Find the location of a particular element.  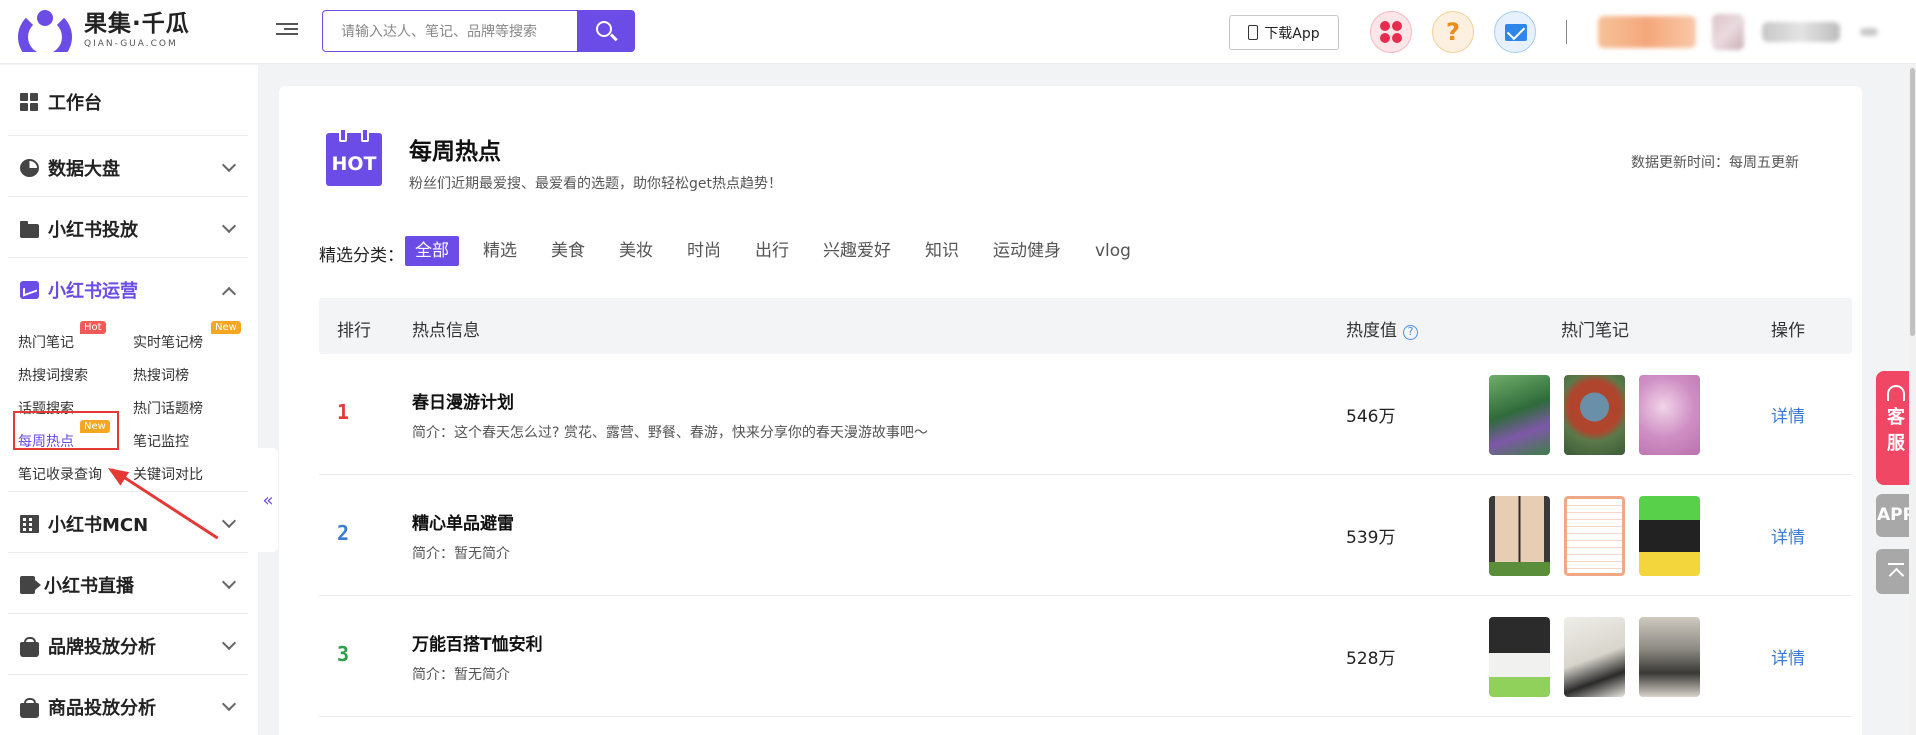

topic-title: 万能百搭T恤安利 is located at coordinates (477, 642).